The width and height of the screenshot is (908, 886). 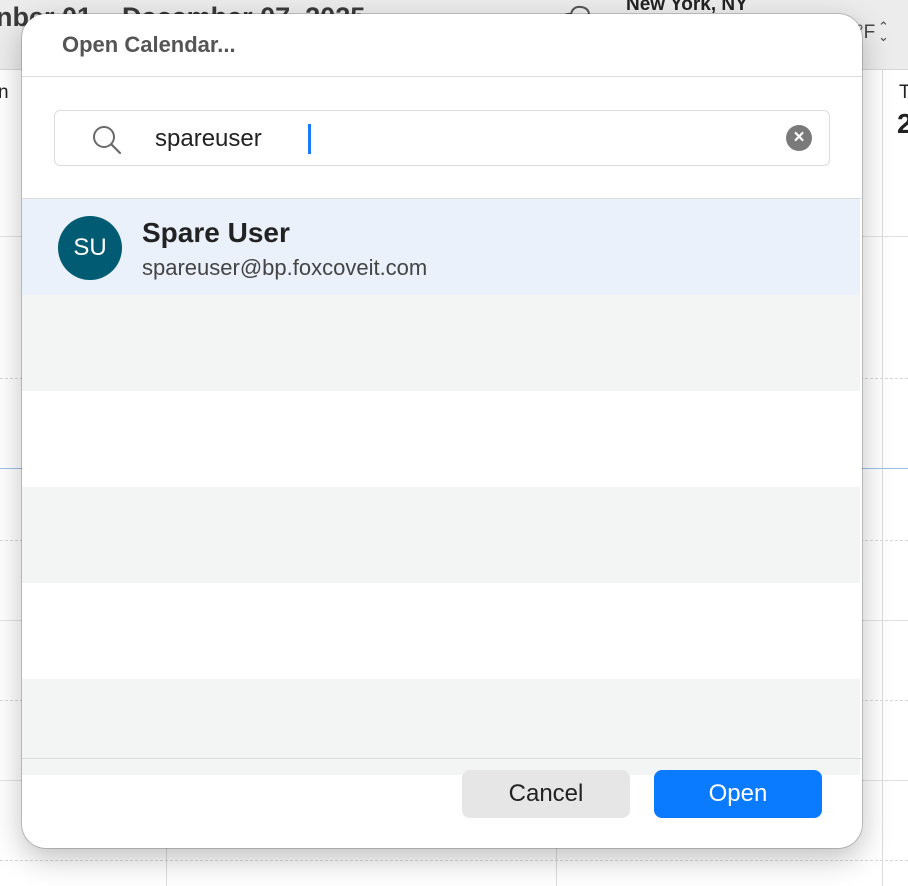 I want to click on result-email: spareuser@bp.foxcoveit.com, so click(x=285, y=267).